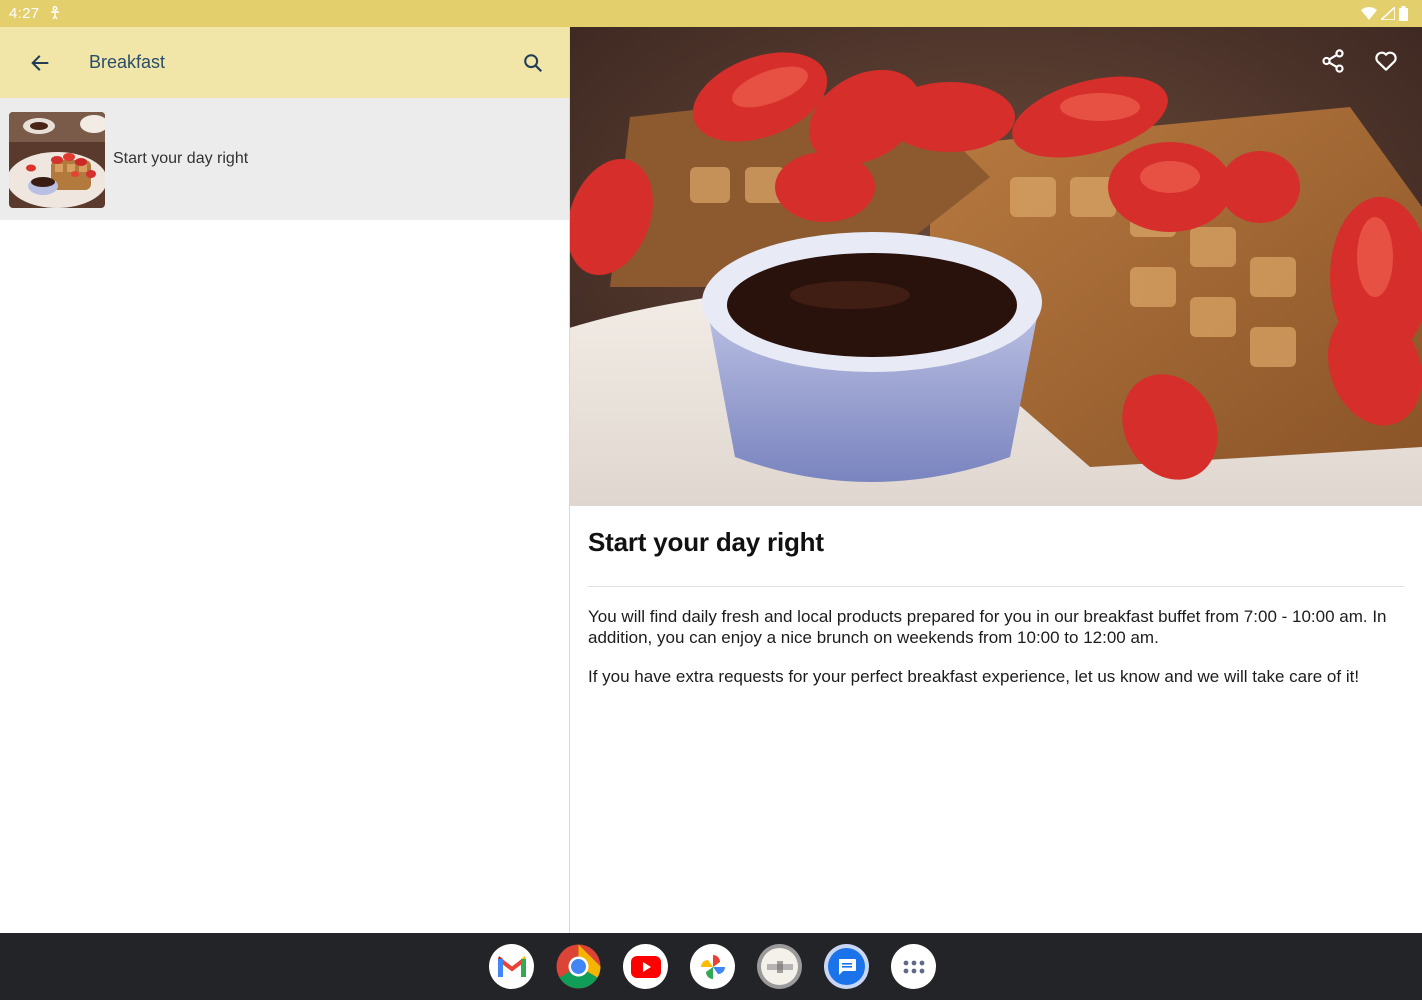  I want to click on signal-icon, so click(1387, 15).